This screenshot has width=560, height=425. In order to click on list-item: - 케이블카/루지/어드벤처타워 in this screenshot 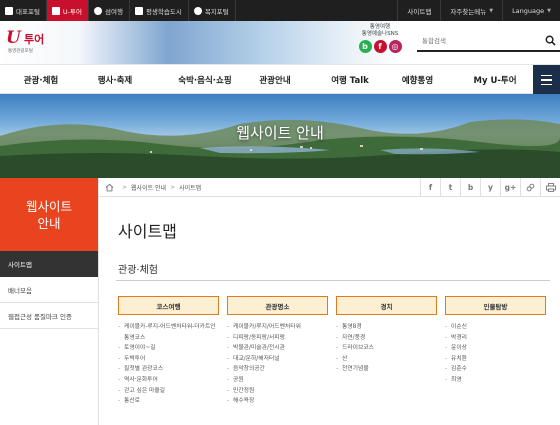, I will do `click(277, 327)`.